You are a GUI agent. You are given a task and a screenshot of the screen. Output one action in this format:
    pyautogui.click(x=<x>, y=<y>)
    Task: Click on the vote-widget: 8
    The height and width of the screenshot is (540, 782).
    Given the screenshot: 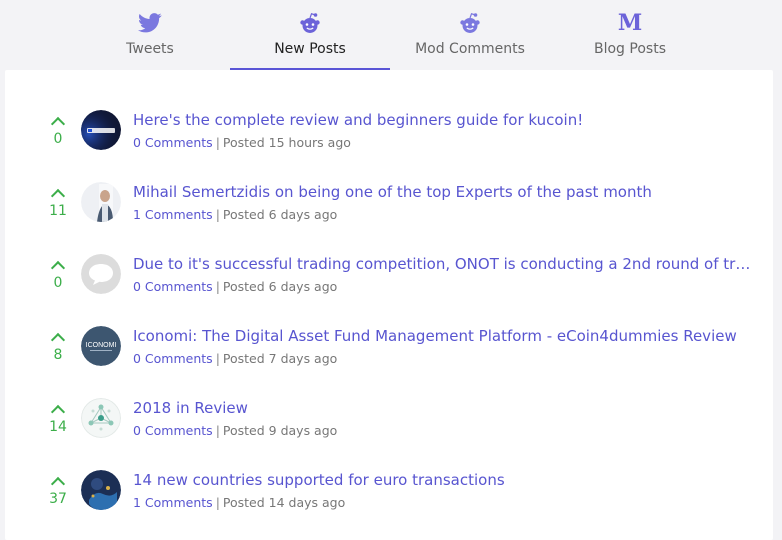 What is the action you would take?
    pyautogui.click(x=58, y=347)
    